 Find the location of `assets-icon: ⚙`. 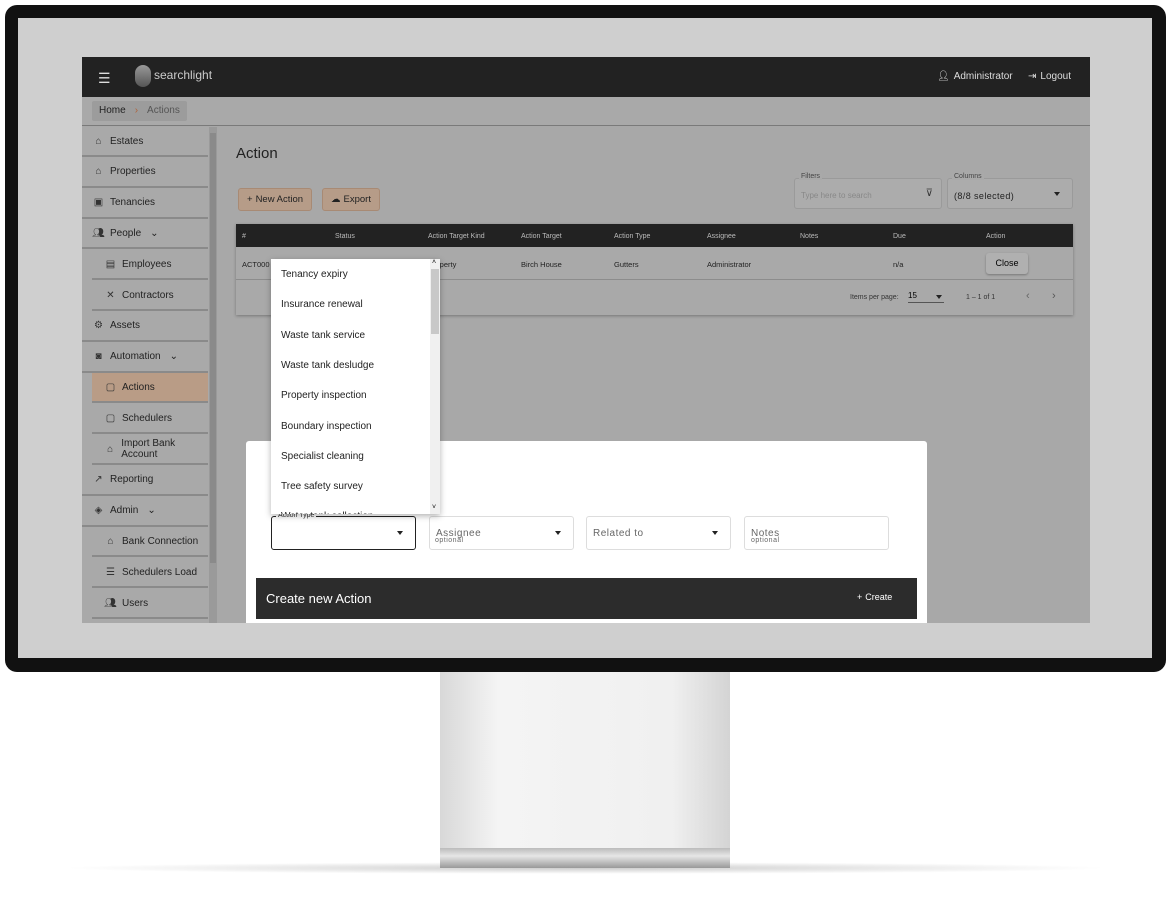

assets-icon: ⚙ is located at coordinates (98, 326).